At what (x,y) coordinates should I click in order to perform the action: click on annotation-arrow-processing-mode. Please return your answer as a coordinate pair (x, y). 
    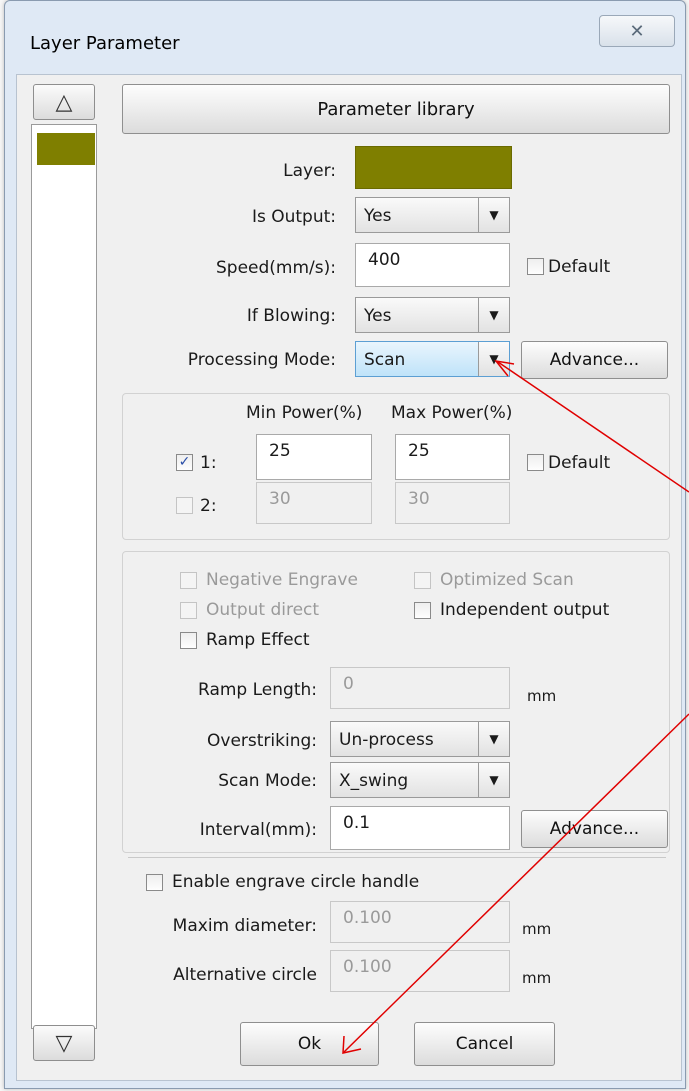
    Looking at the image, I should click on (593, 427).